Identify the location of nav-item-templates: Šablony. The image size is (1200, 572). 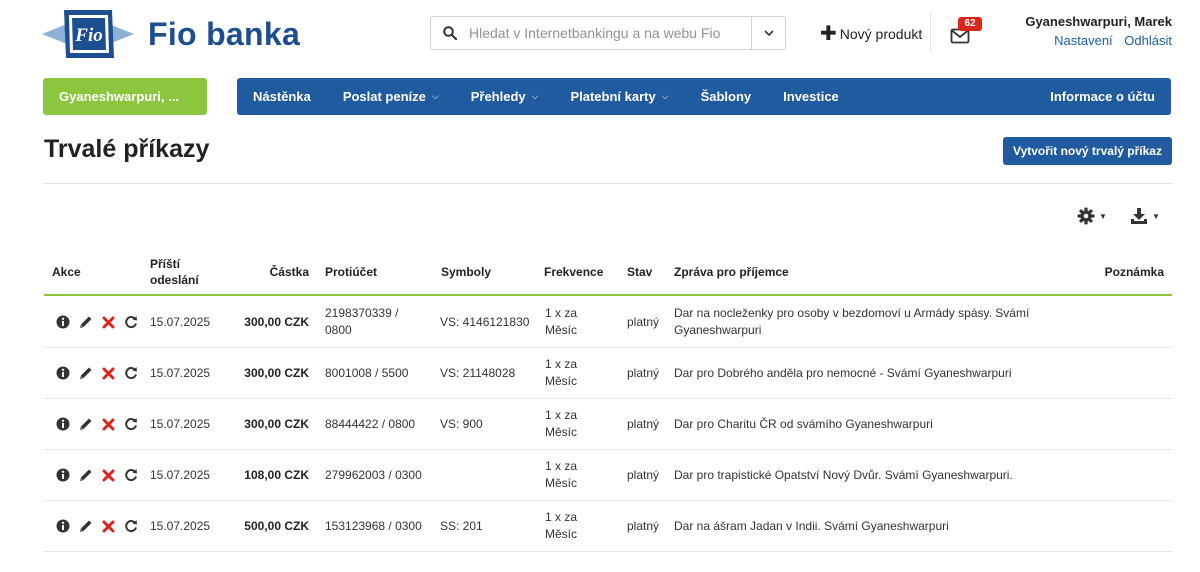
(726, 96).